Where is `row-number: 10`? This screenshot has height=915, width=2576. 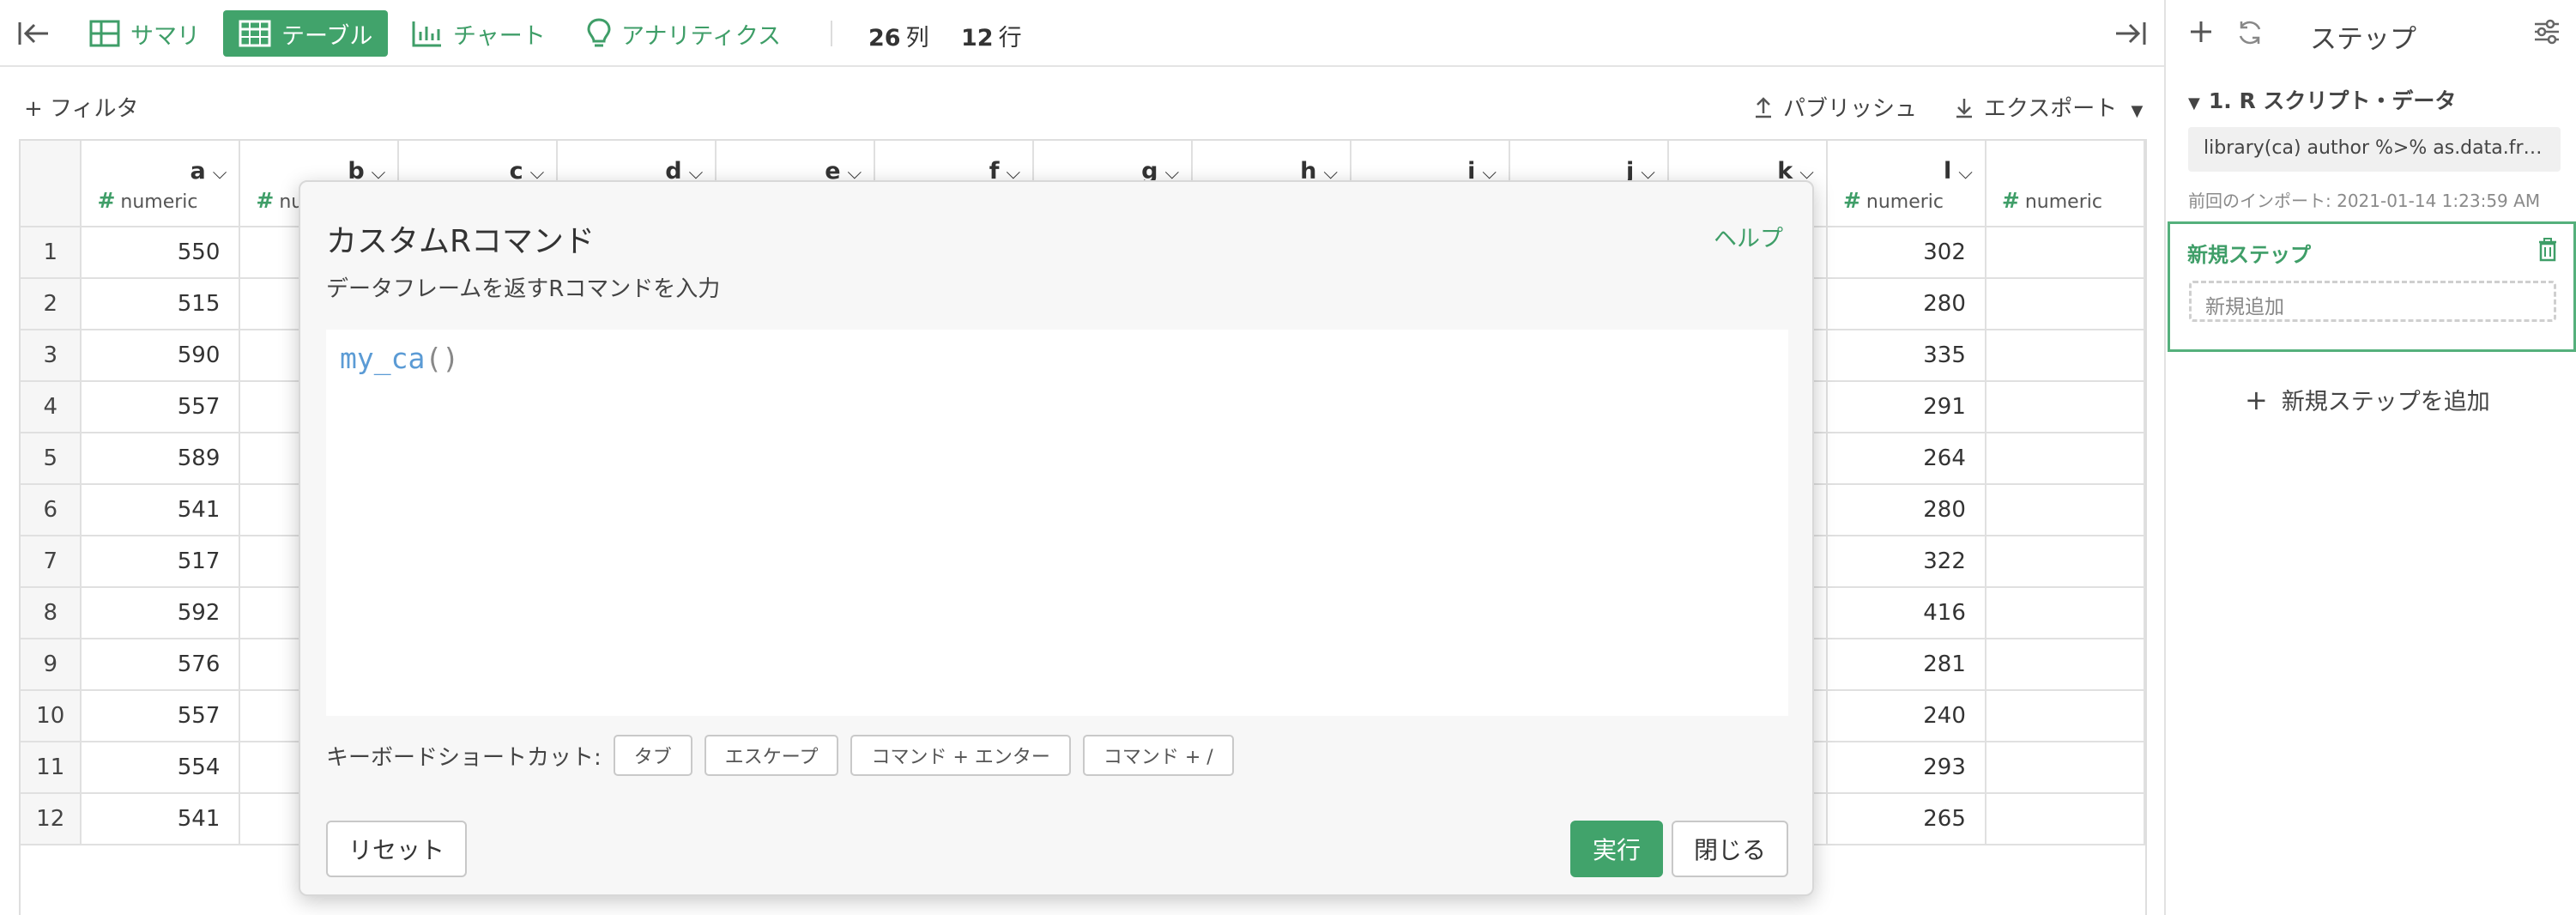 row-number: 10 is located at coordinates (51, 716).